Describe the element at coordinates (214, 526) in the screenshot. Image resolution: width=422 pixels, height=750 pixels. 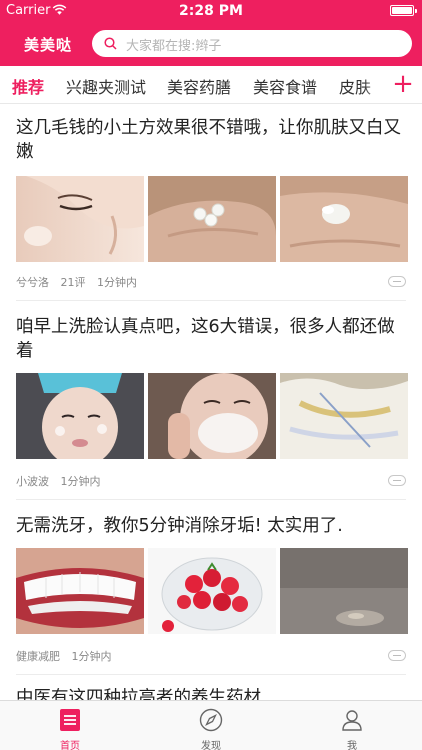
I see `article-title: 无需洗牙，教你5分钟消除牙垢! 太实用了.` at that location.